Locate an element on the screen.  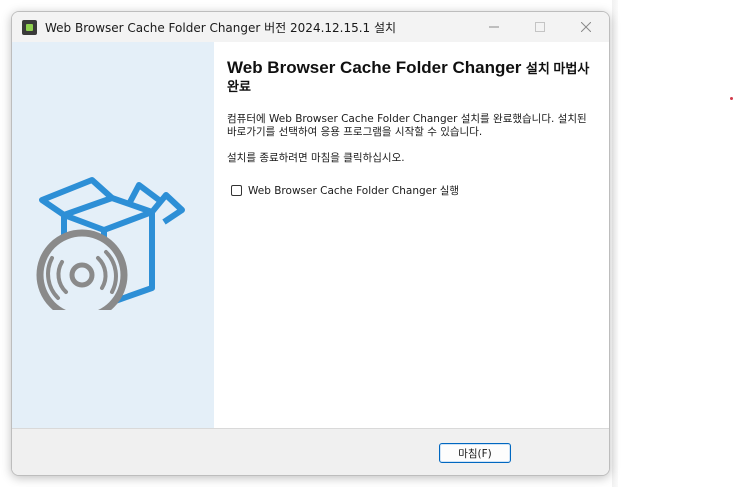
run-app-label: Web Browser Cache Folder Changer 실행 is located at coordinates (354, 191).